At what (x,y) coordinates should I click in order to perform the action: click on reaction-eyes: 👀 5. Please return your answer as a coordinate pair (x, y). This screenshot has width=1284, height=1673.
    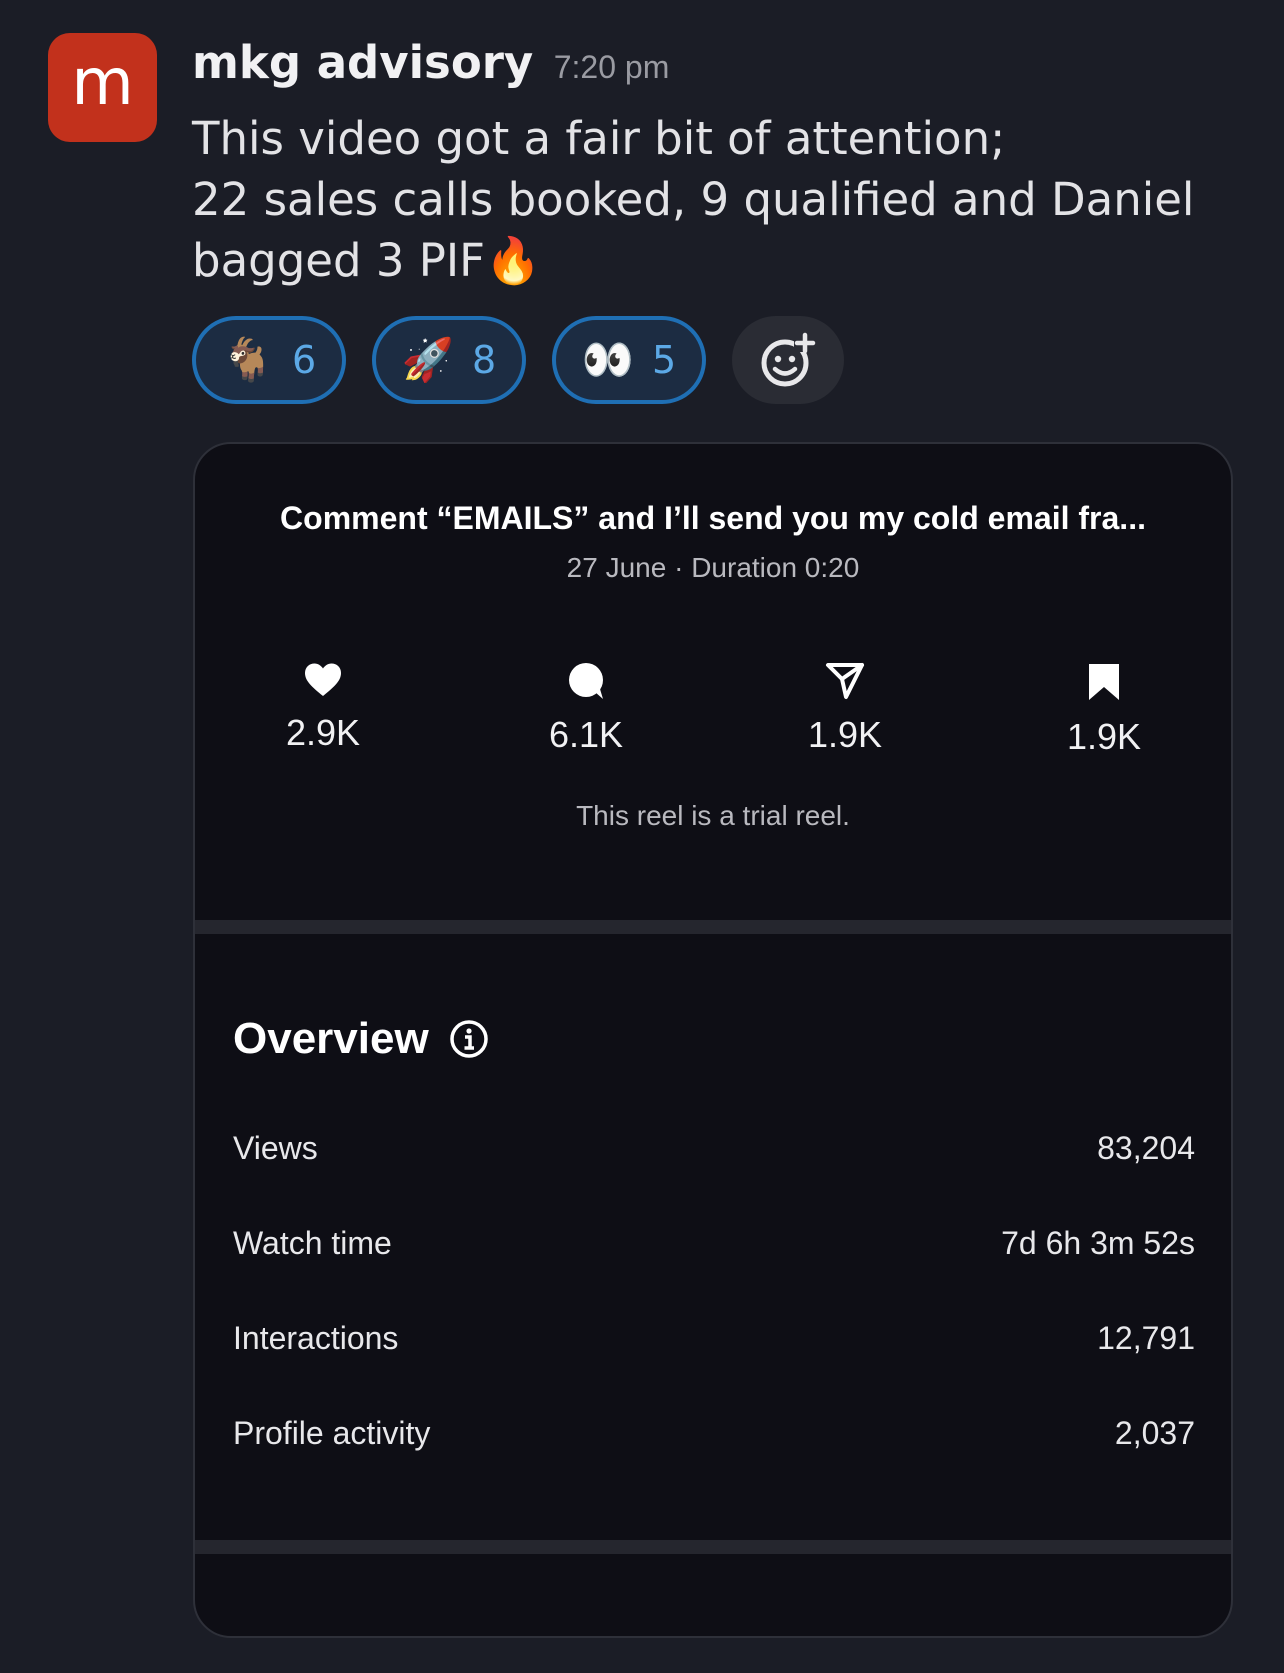
    Looking at the image, I should click on (629, 360).